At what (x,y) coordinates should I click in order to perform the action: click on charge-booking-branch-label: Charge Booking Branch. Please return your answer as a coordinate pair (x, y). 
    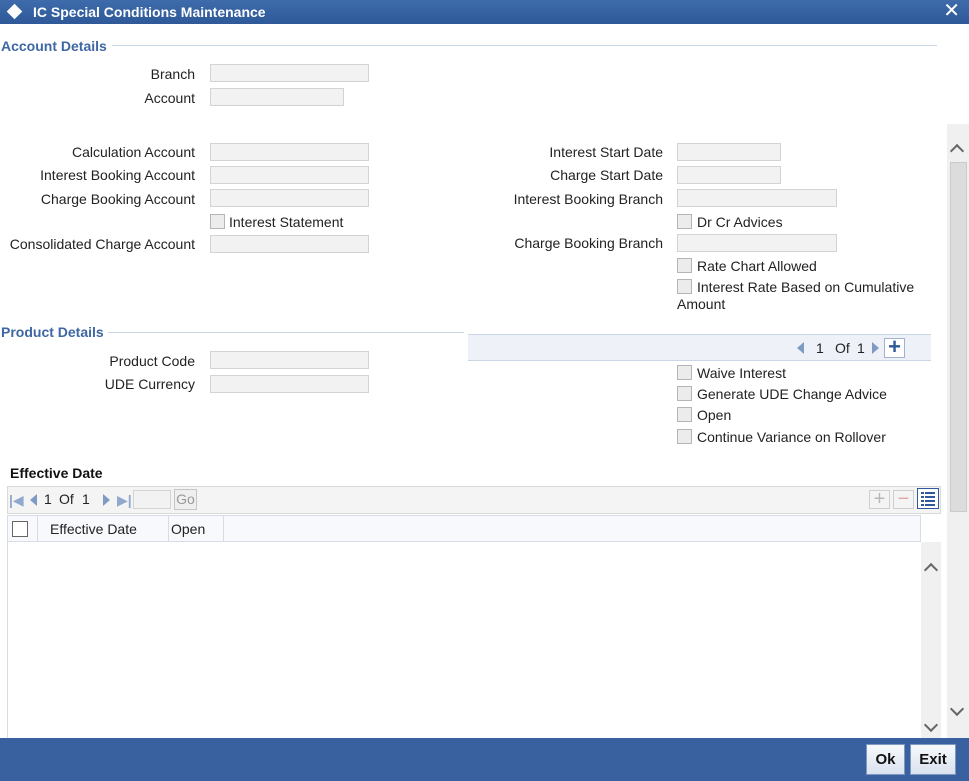
    Looking at the image, I should click on (588, 243).